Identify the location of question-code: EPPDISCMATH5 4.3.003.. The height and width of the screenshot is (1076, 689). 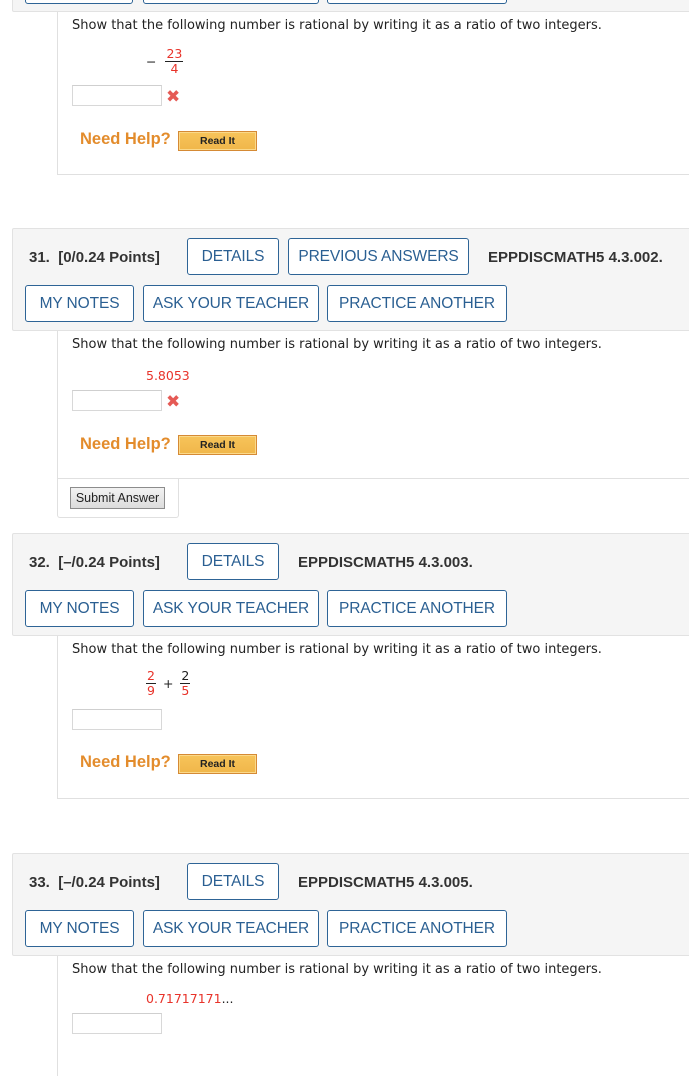
(385, 562).